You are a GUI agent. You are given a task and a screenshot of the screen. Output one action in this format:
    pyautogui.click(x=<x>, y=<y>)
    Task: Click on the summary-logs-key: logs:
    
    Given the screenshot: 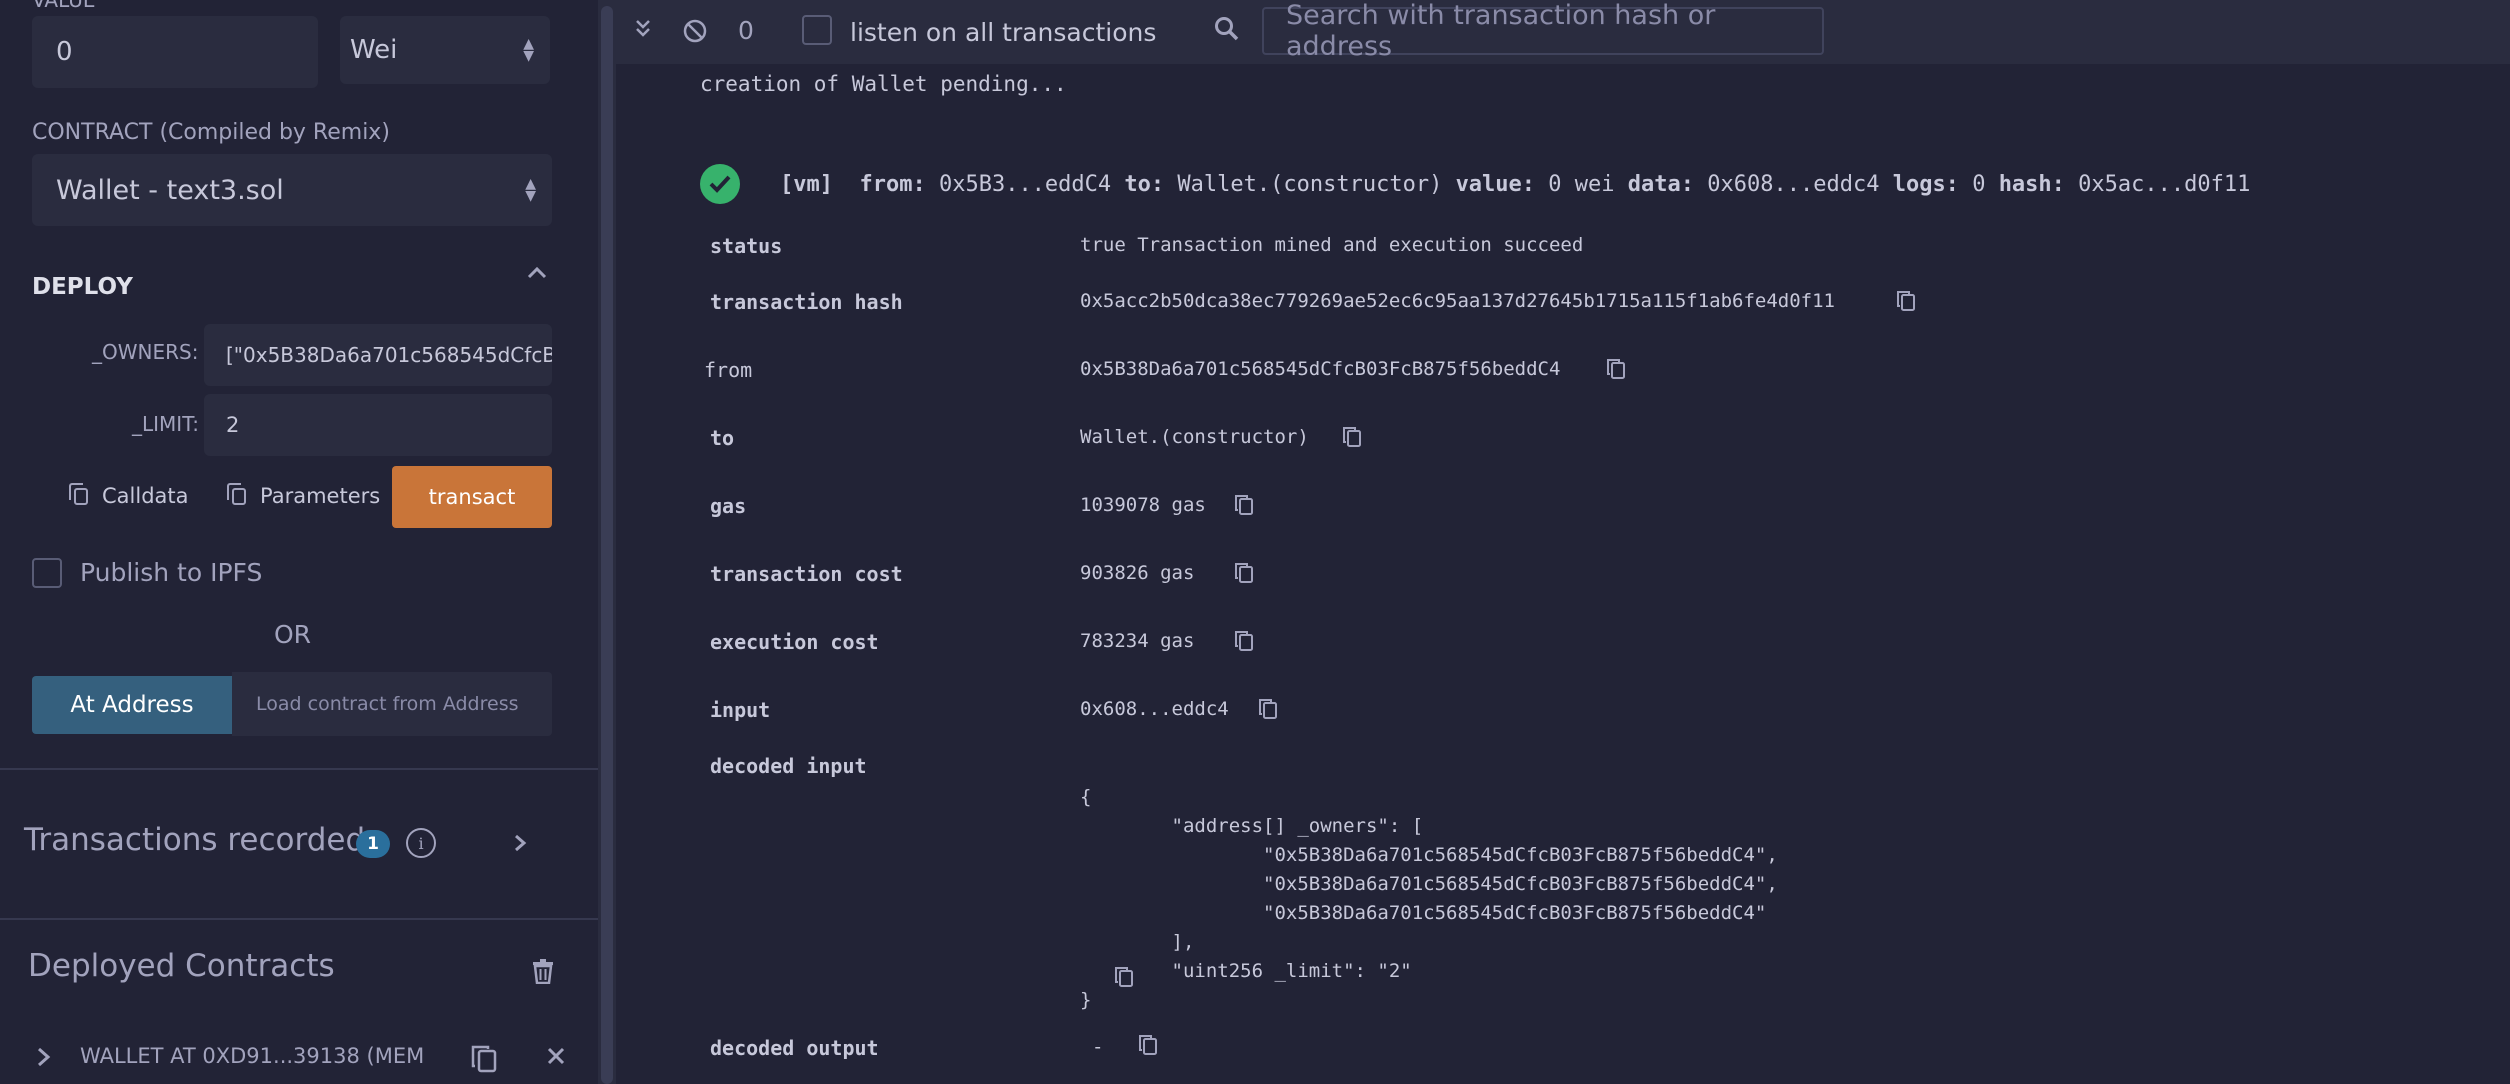 What is the action you would take?
    pyautogui.click(x=1925, y=184)
    